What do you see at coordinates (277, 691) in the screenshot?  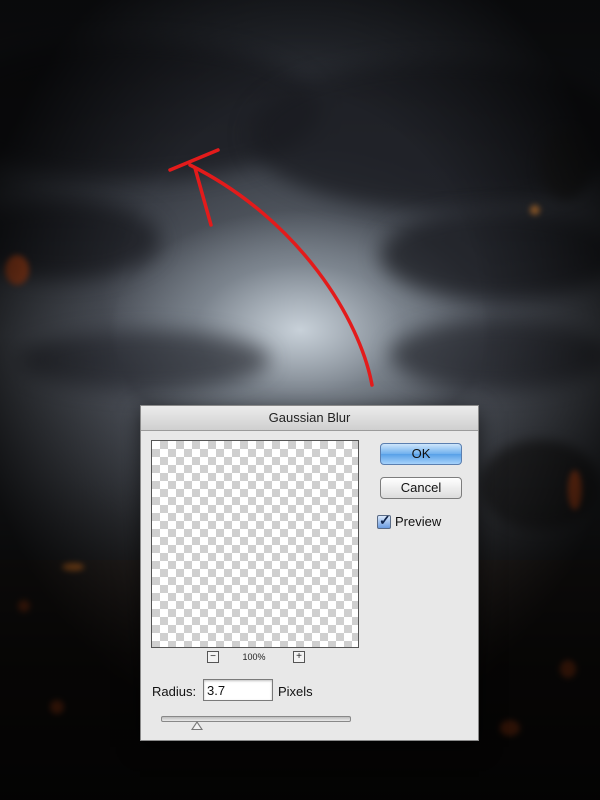 I see `radius-row: Radius: Pixels` at bounding box center [277, 691].